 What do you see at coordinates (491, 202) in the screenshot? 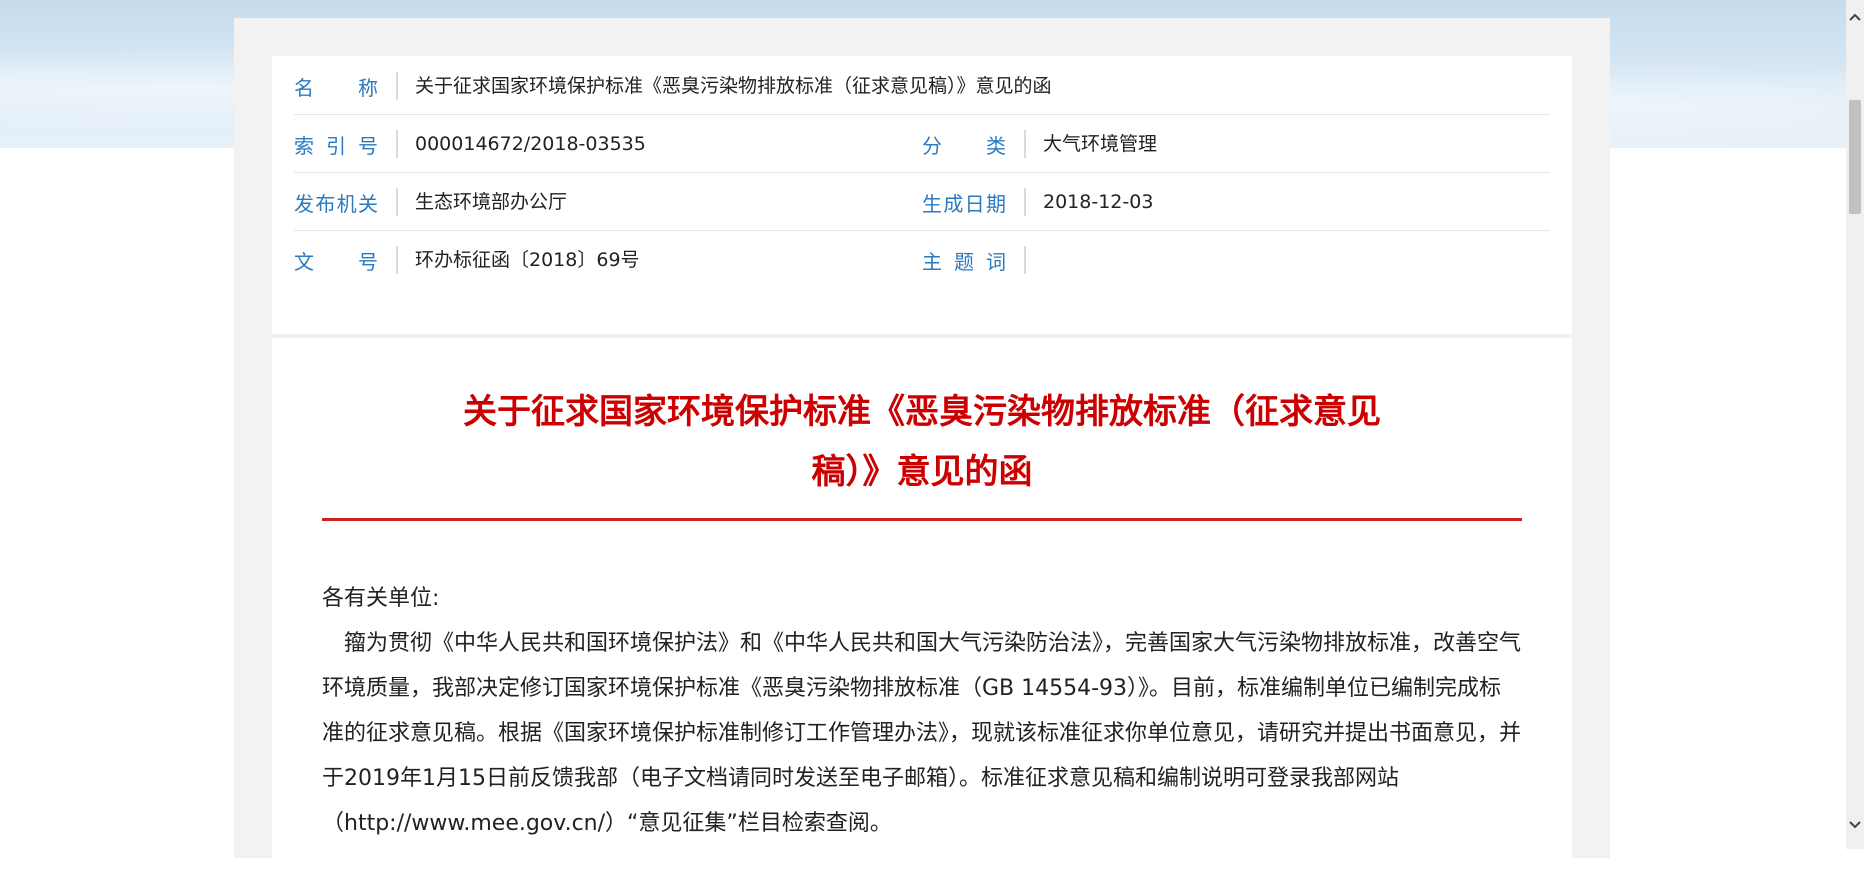
I see `meta-value-issuer: 生态环境部办公厅` at bounding box center [491, 202].